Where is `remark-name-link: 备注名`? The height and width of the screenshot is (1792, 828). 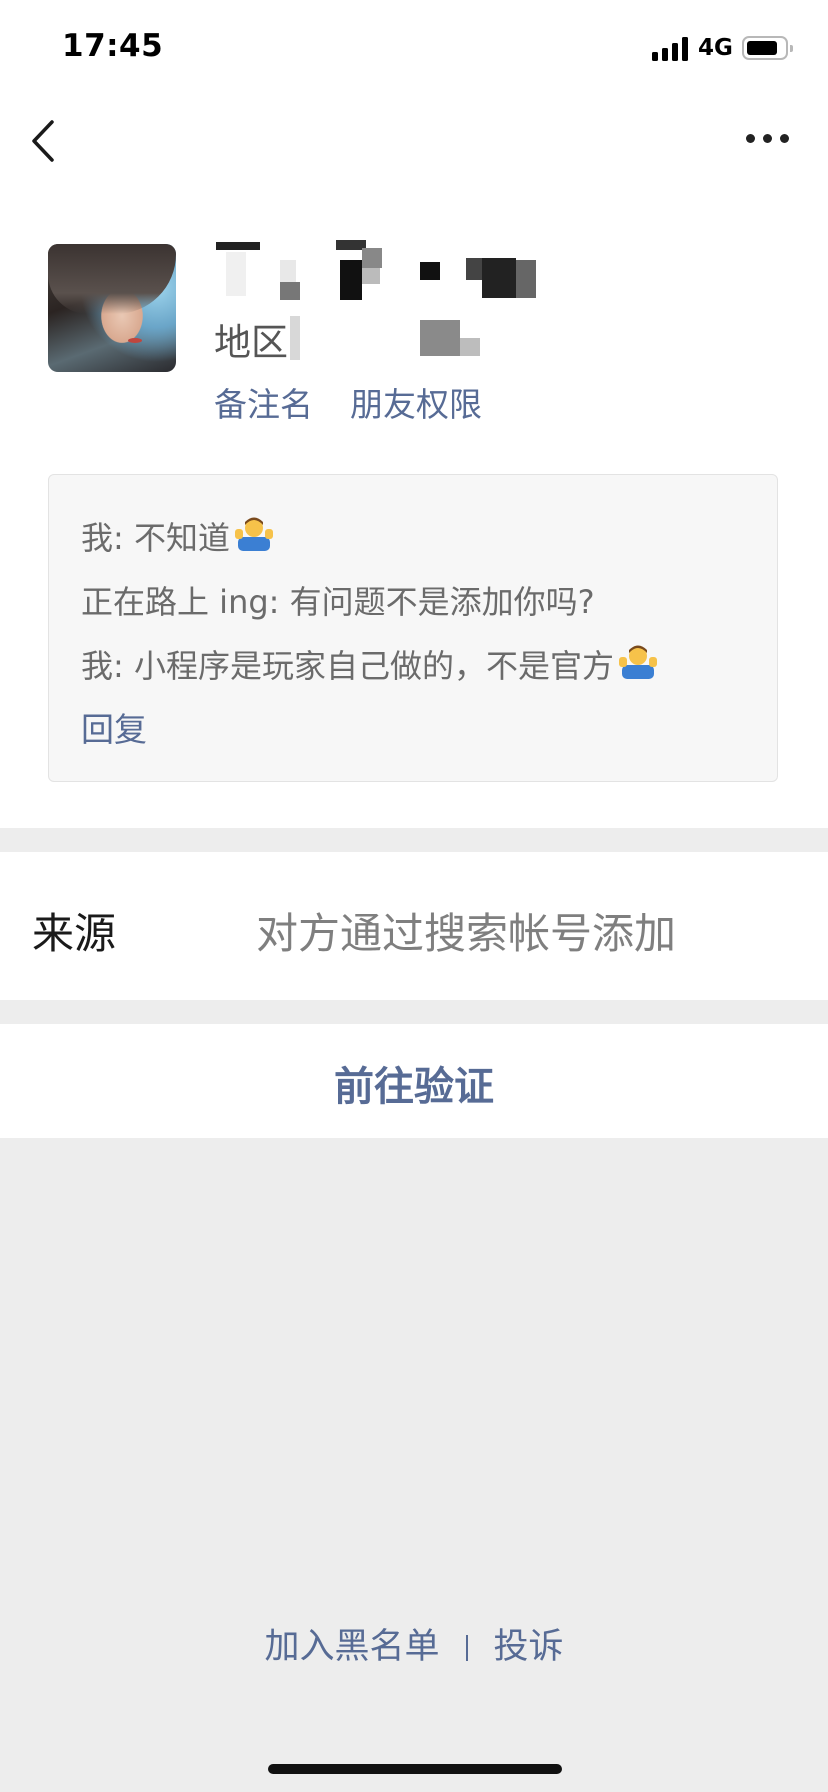 remark-name-link: 备注名 is located at coordinates (263, 402).